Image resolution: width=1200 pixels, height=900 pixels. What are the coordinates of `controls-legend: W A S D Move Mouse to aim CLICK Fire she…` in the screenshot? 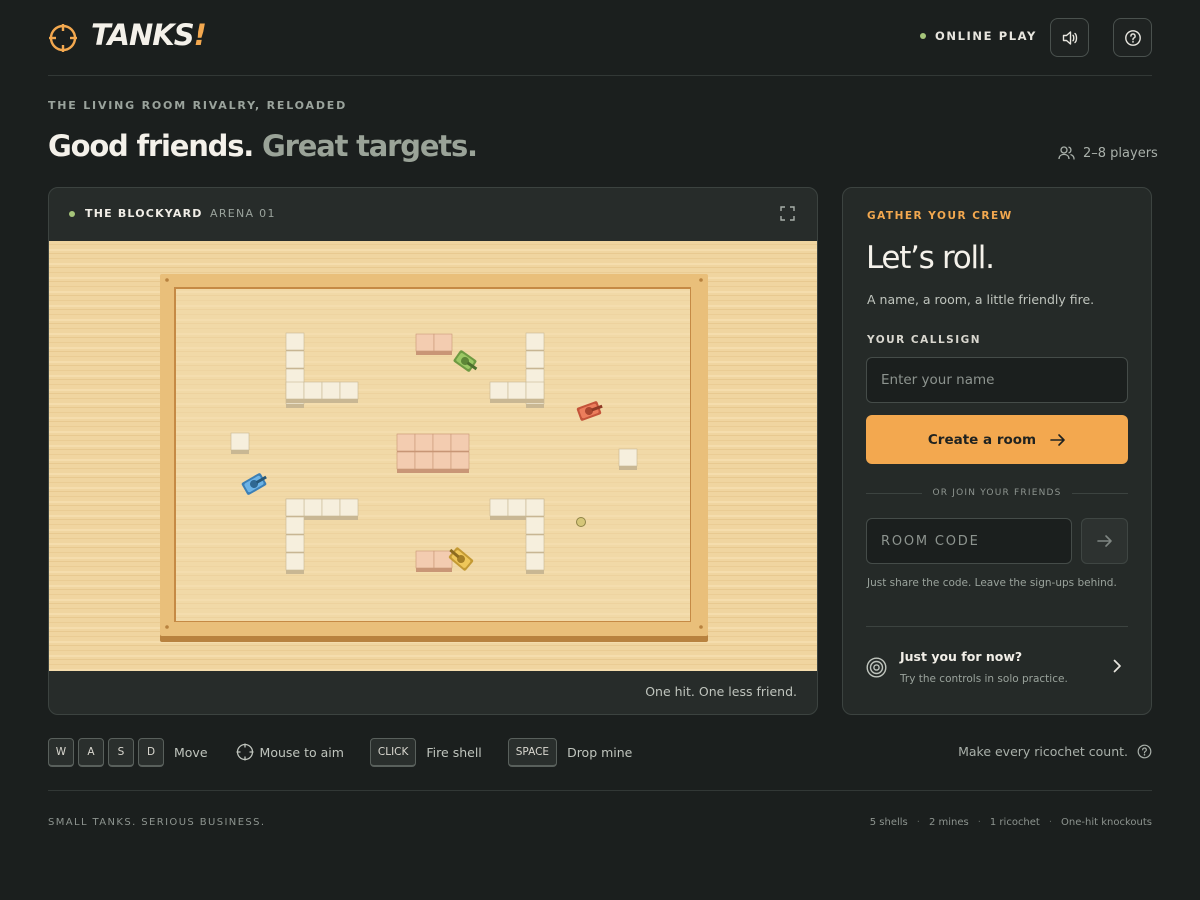 It's located at (600, 752).